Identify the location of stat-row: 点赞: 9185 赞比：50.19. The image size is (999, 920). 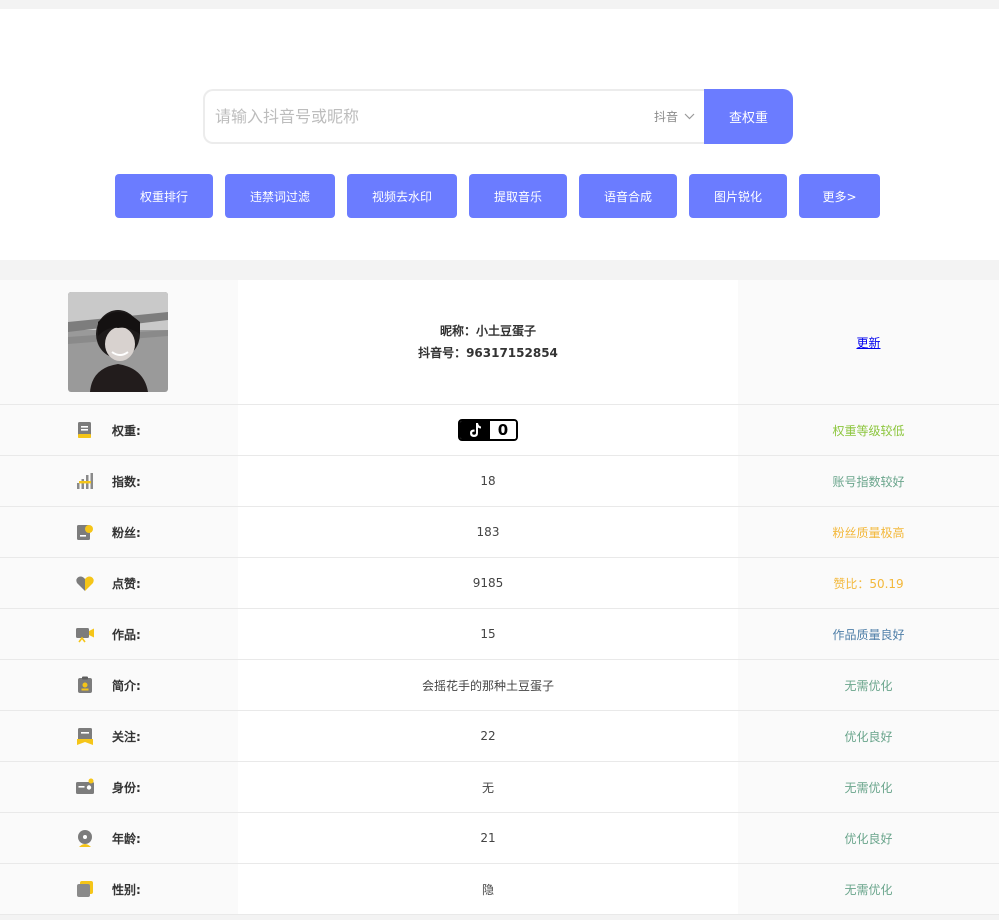
(499, 583).